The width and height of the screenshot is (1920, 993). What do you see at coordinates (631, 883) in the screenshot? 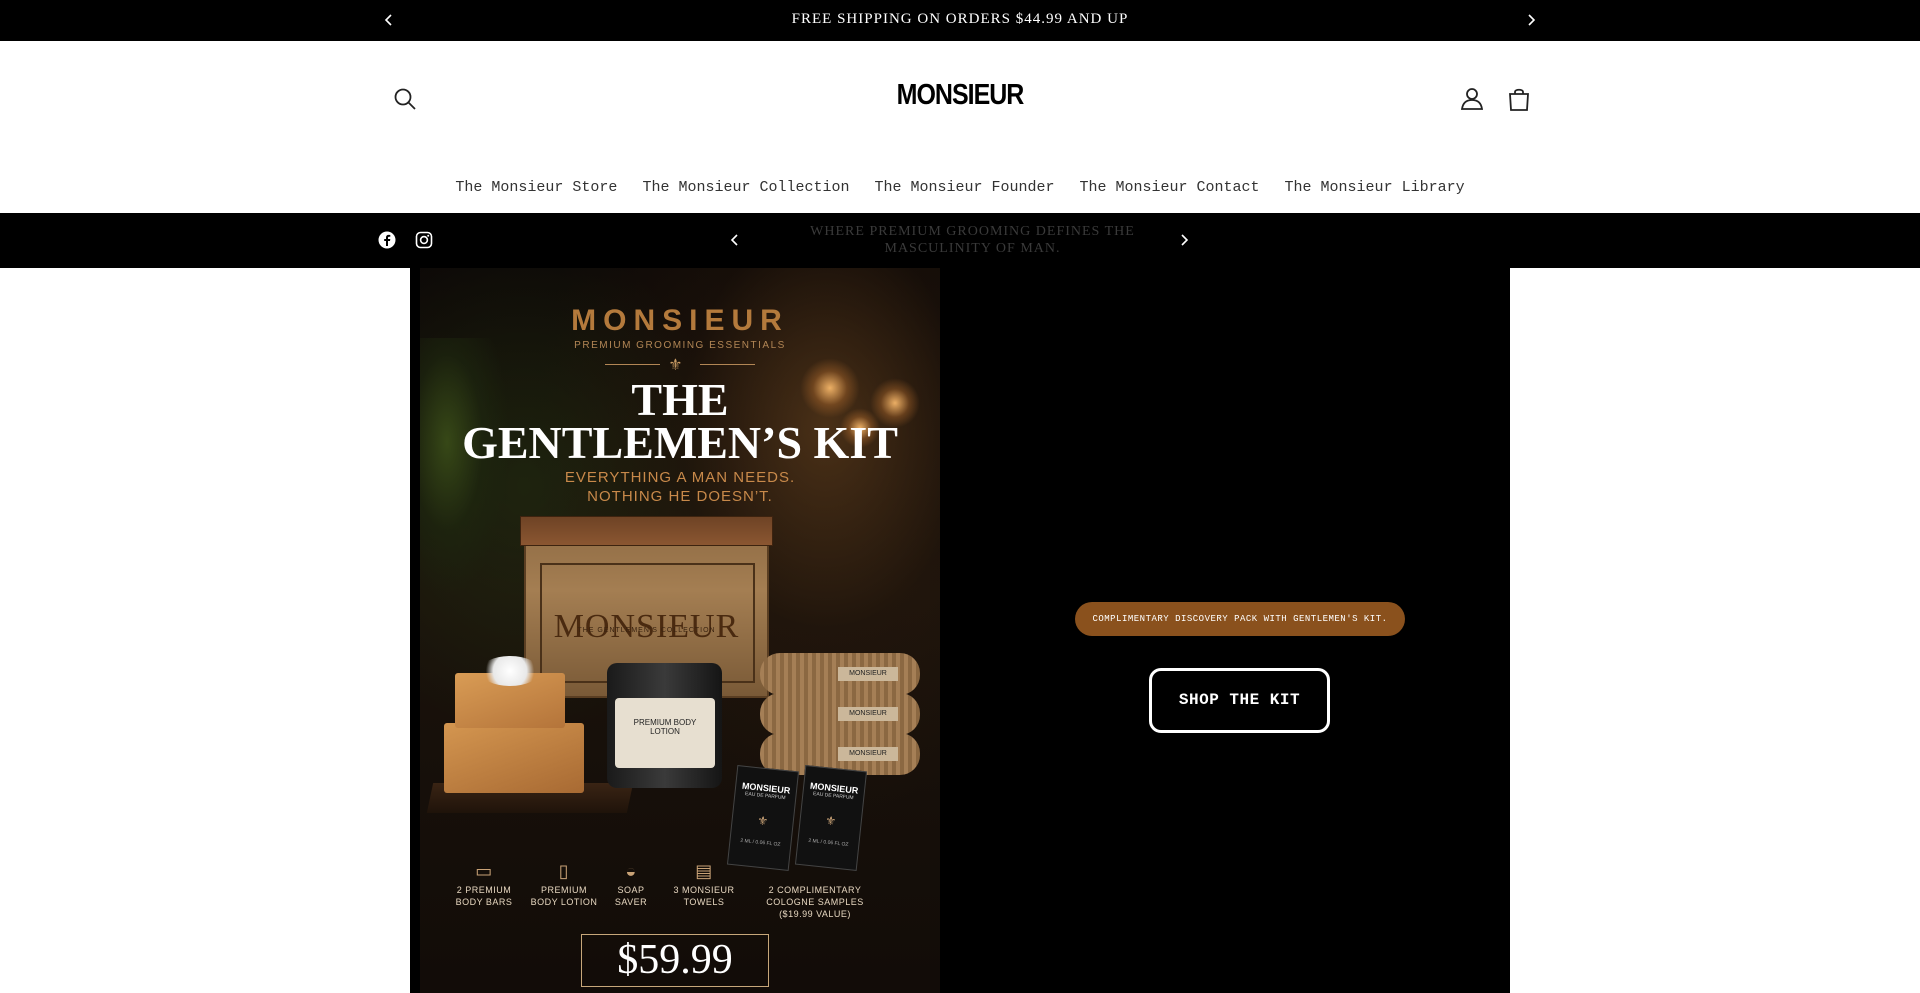
I see `kit-item: ◒ SOAP SAVER` at bounding box center [631, 883].